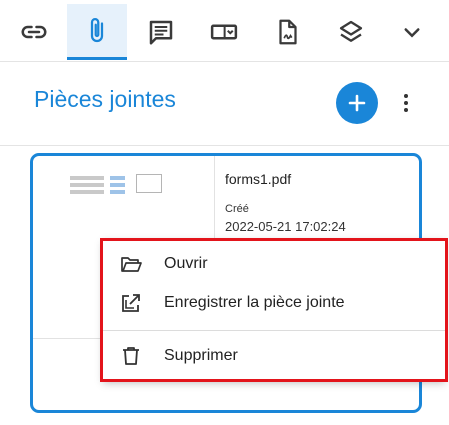 The image size is (449, 425). I want to click on folder-open-icon, so click(131, 264).